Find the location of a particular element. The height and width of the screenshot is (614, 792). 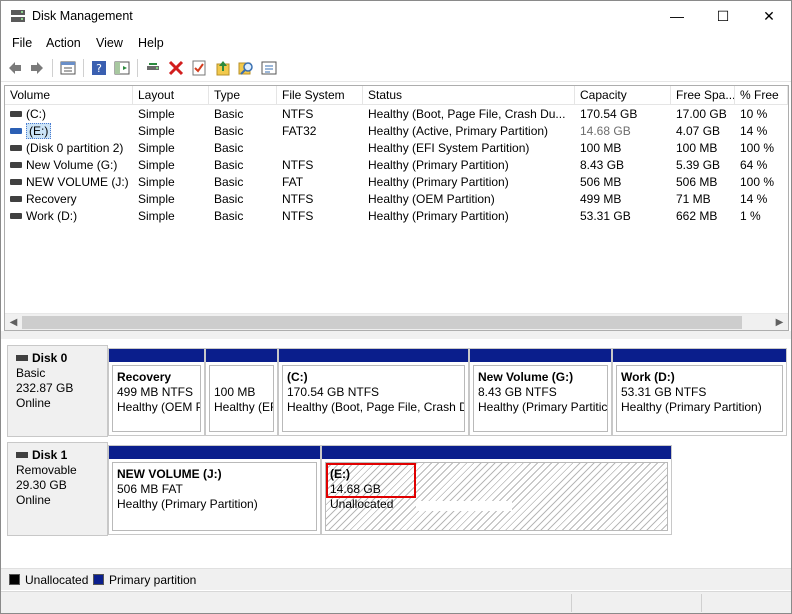

partition-status: Healthy (Boot, Page File, Crash Du is located at coordinates (376, 407).